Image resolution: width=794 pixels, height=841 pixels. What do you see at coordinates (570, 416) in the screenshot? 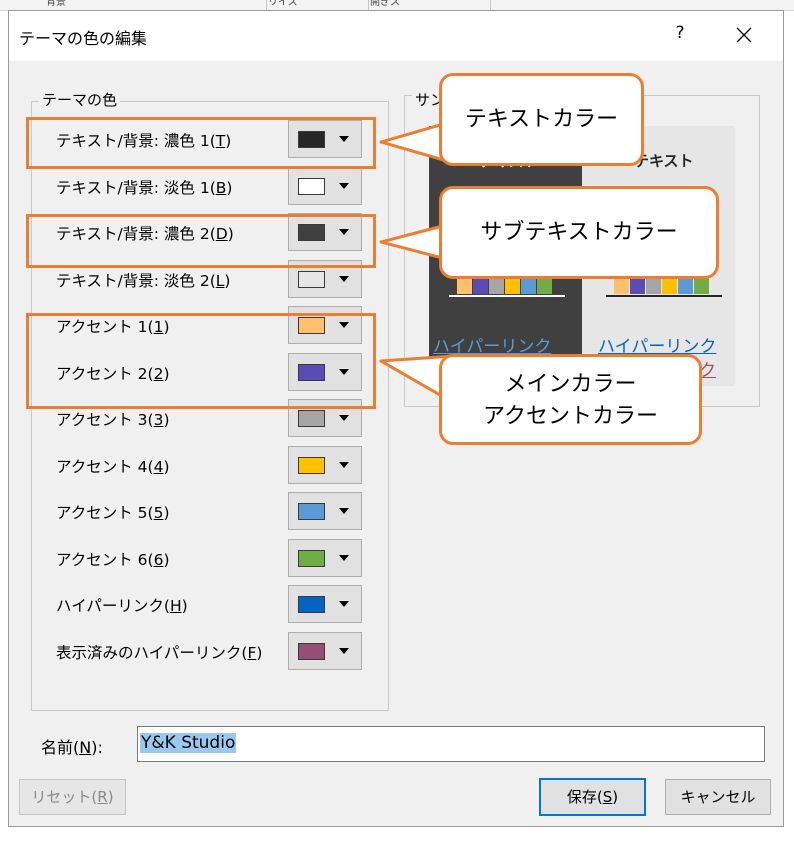
I see `callout-accent-color-text: アクセントカラー` at bounding box center [570, 416].